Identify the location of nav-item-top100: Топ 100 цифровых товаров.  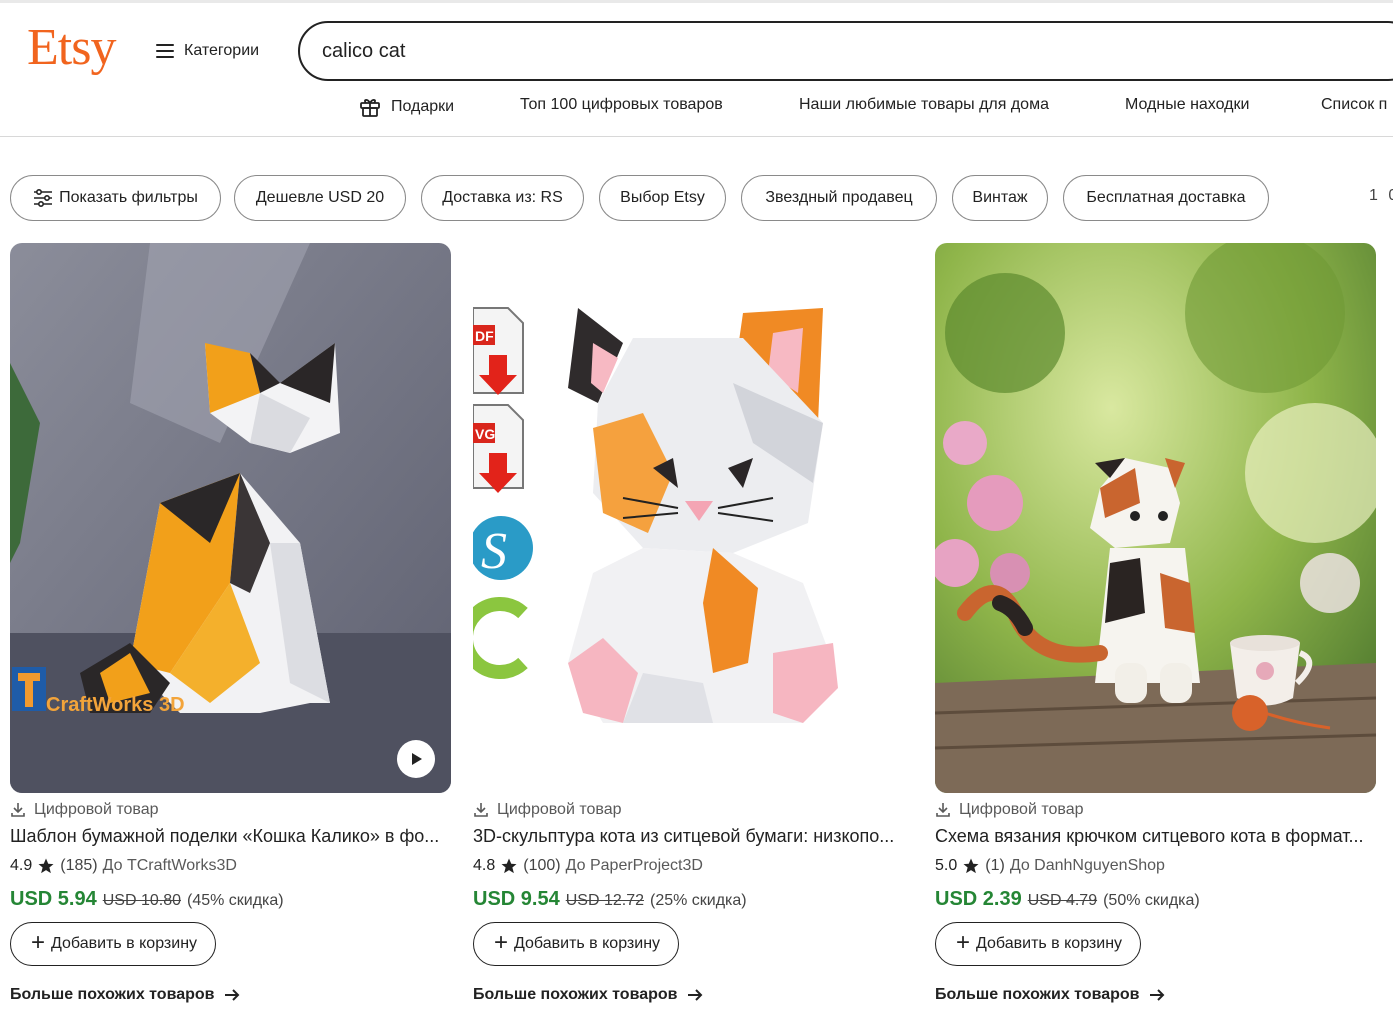
(621, 105).